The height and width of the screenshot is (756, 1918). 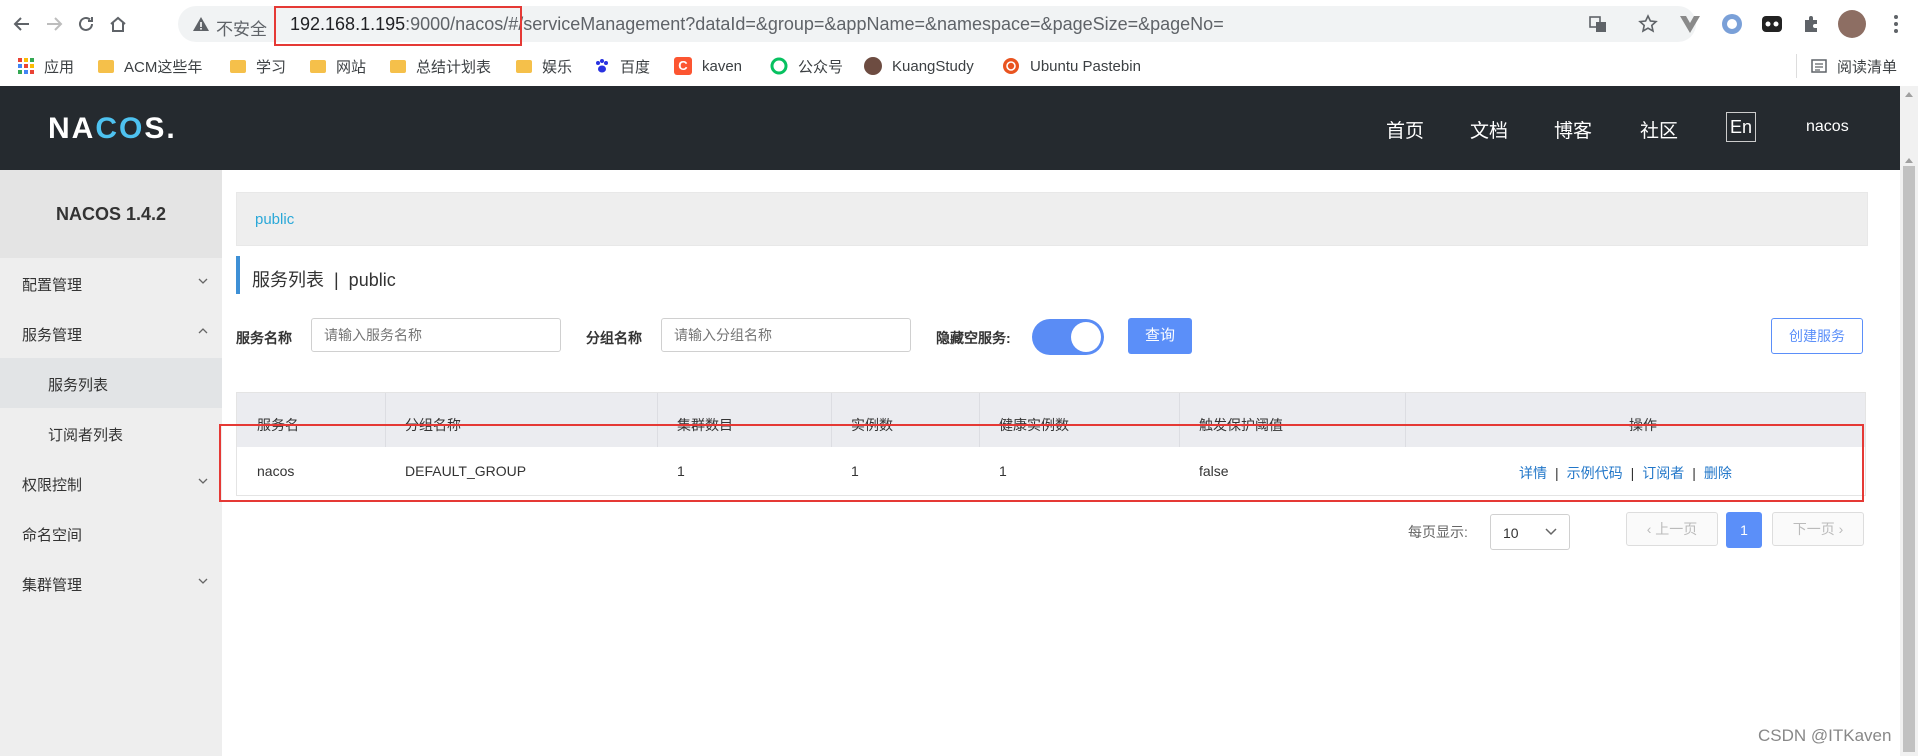 I want to click on page-scrollbar, so click(x=1909, y=421).